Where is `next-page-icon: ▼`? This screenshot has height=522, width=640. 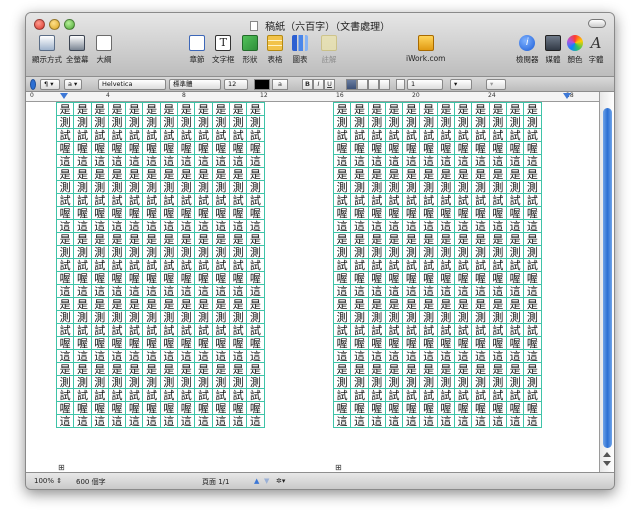
next-page-icon: ▼ is located at coordinates (266, 481).